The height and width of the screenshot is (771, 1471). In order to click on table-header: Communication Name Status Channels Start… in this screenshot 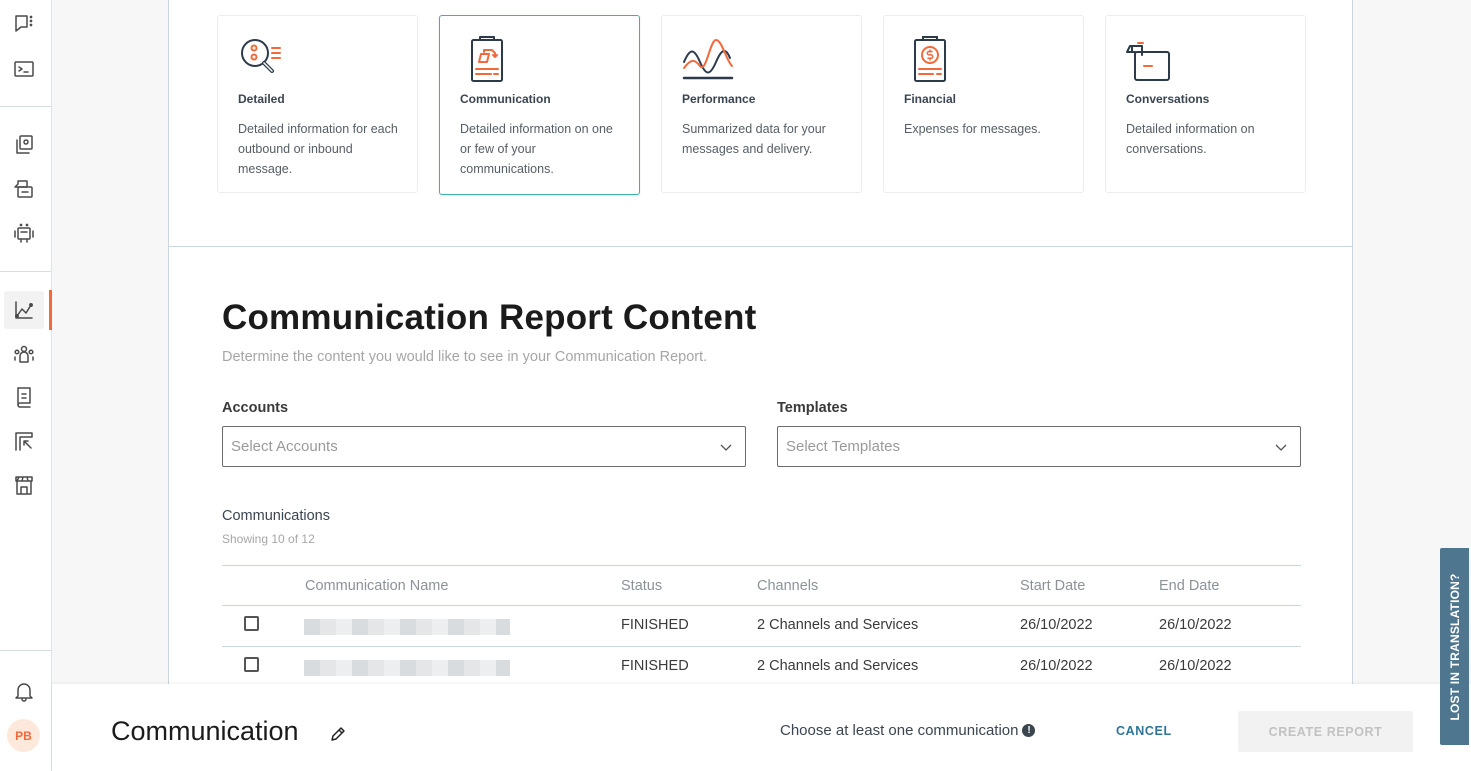, I will do `click(761, 585)`.